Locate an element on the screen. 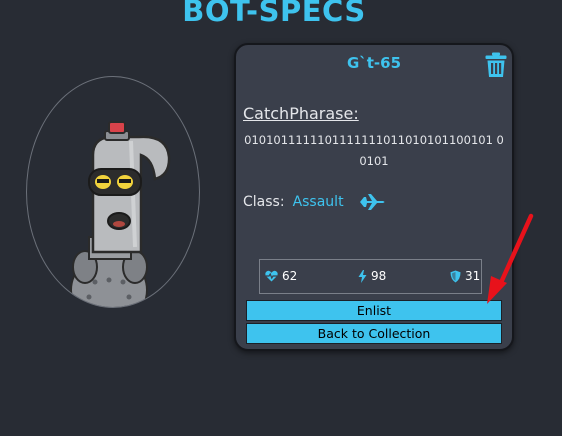 The width and height of the screenshot is (562, 436). back-to-collection-button: Back to Collection is located at coordinates (374, 333).